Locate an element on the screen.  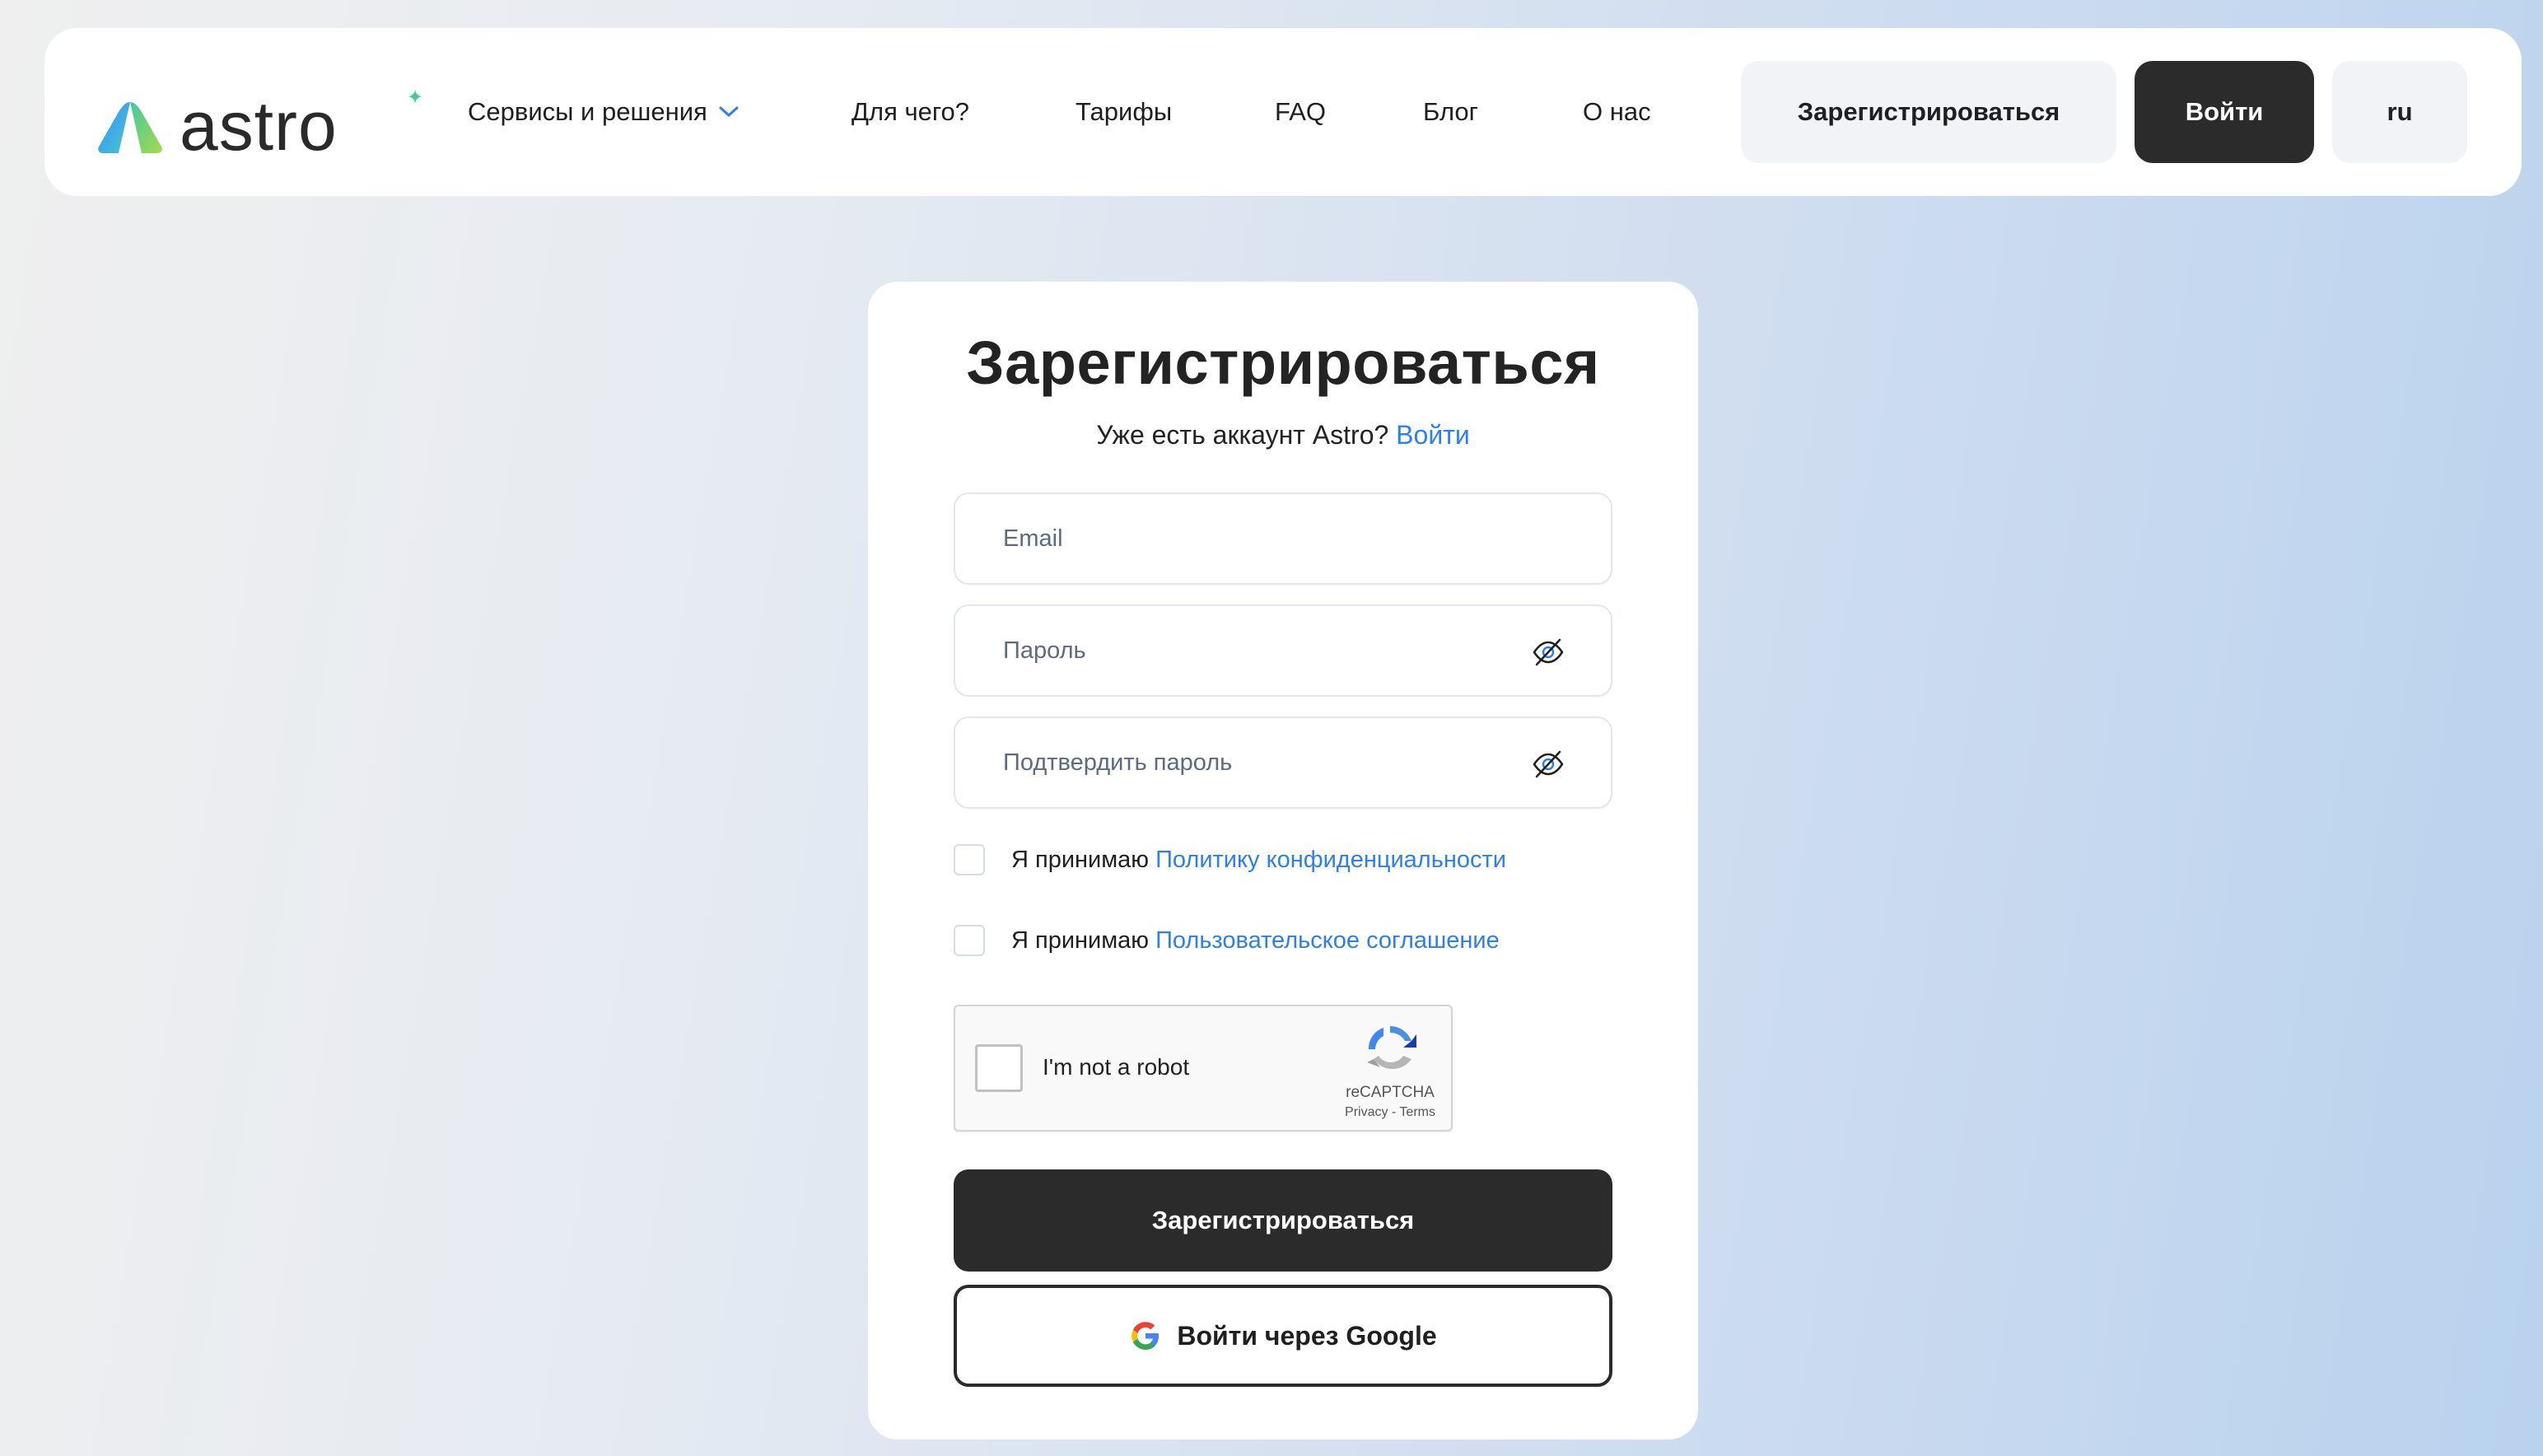
nav-blog: Блог is located at coordinates (1450, 112).